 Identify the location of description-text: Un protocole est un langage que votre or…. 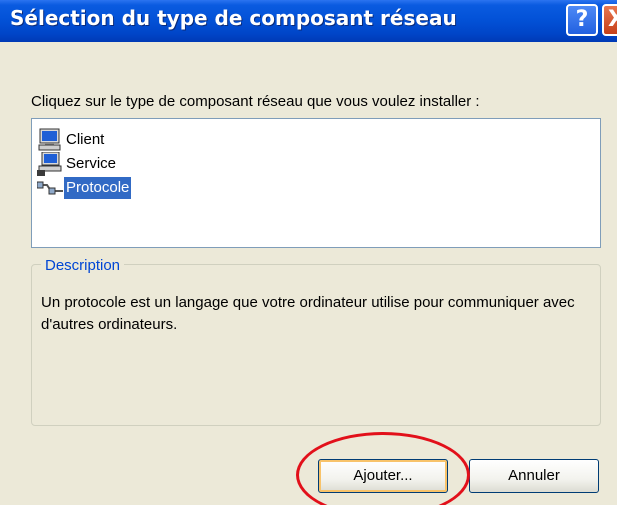
(308, 313).